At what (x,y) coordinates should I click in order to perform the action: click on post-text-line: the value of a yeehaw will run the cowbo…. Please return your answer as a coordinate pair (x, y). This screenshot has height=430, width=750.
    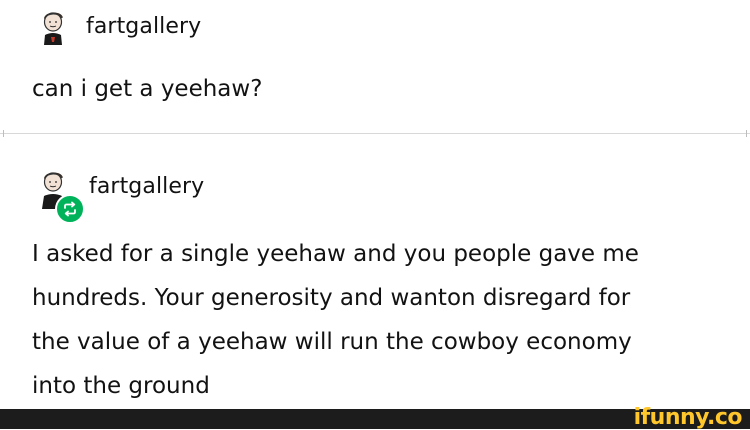
    Looking at the image, I should click on (332, 342).